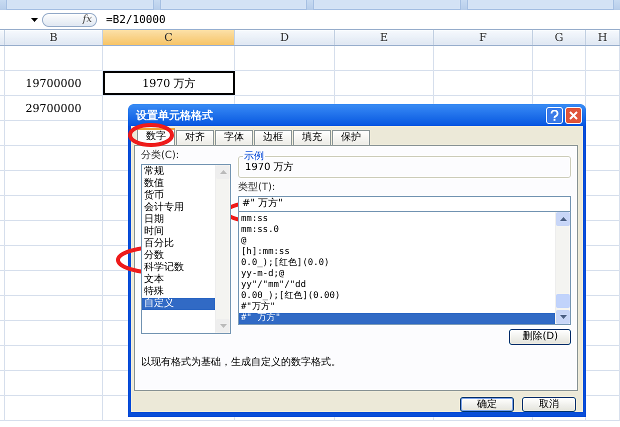 The height and width of the screenshot is (427, 620). What do you see at coordinates (563, 219) in the screenshot?
I see `scroll-up-icon` at bounding box center [563, 219].